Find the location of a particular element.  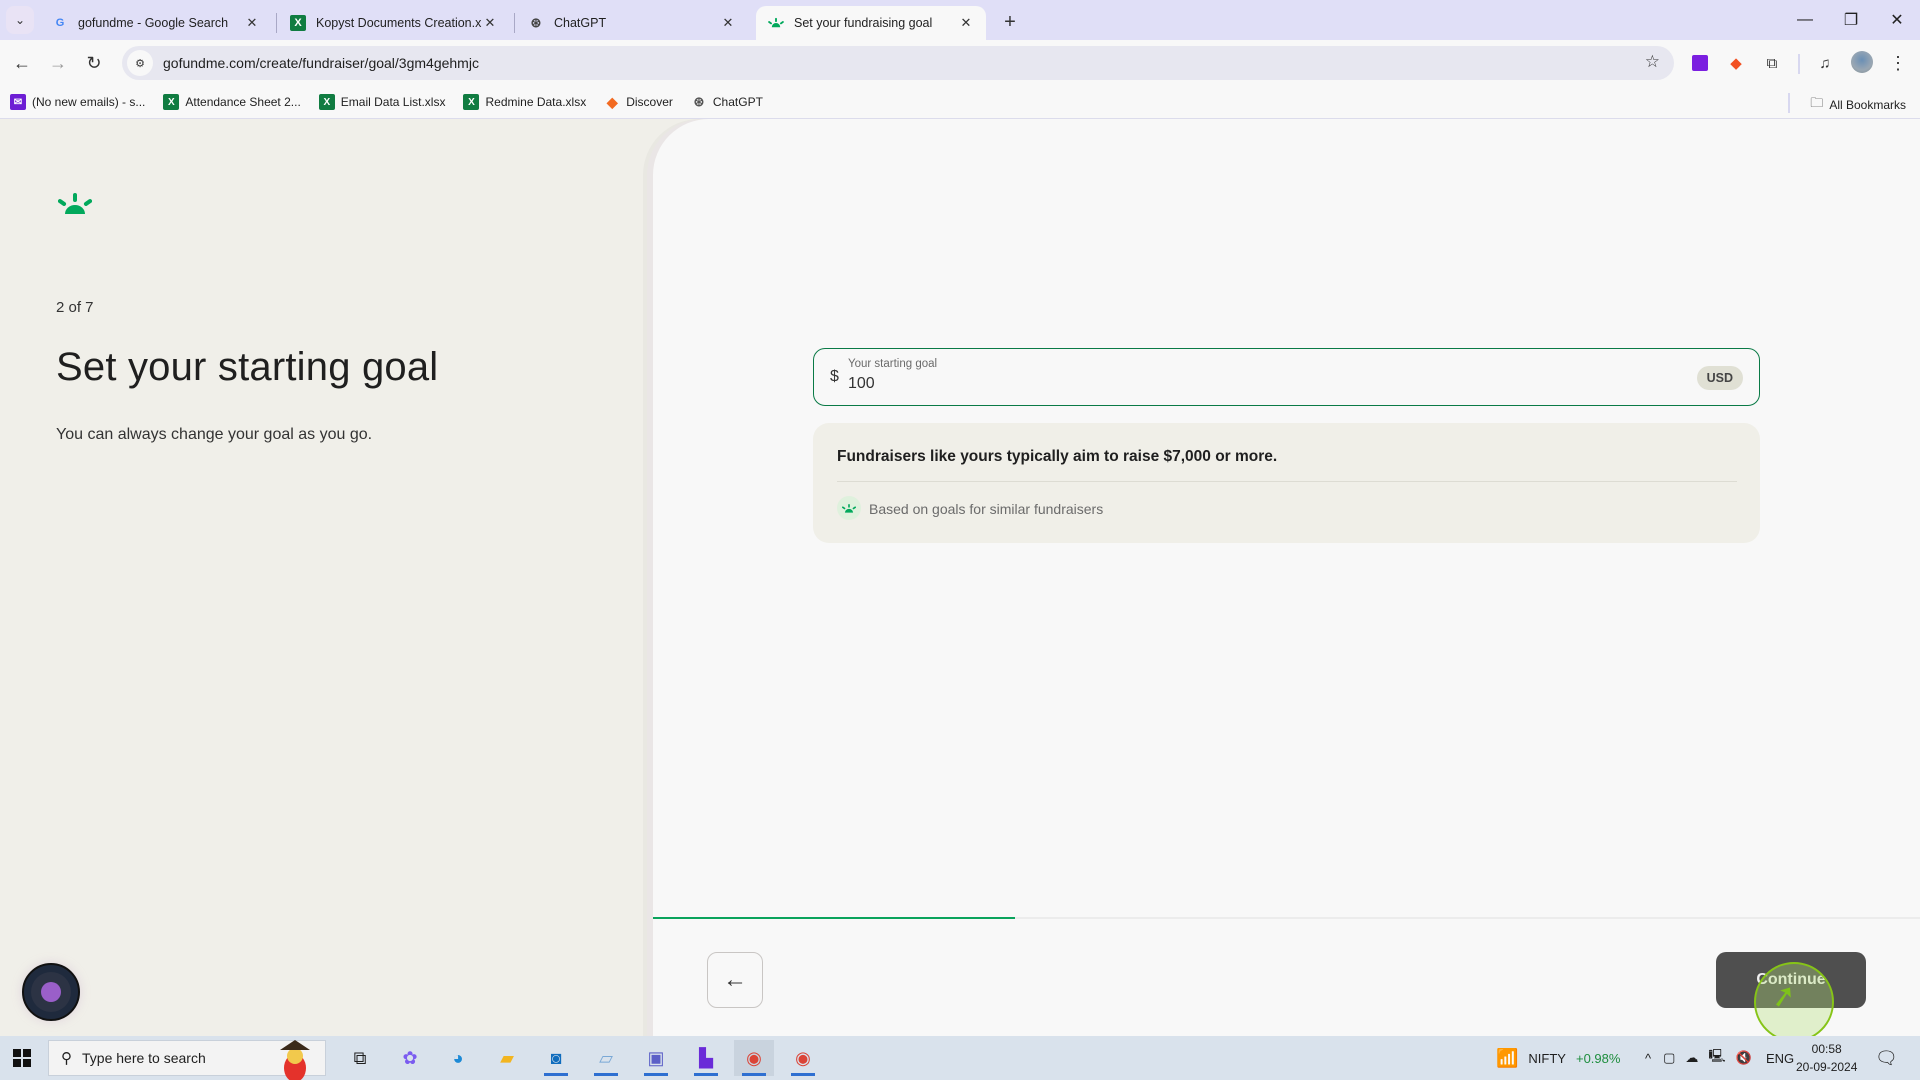

notification-center-icon: 🗨 is located at coordinates (1886, 1058).